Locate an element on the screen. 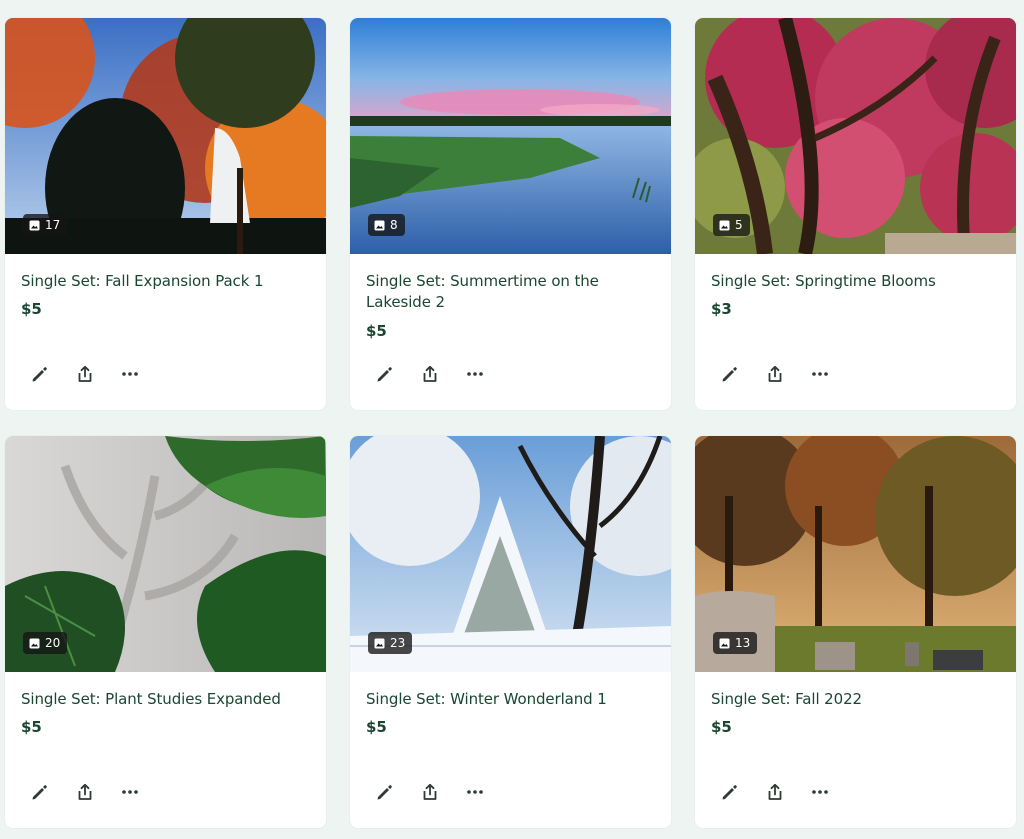  collection-card: 13 Single Set: Fall 2022 $5 is located at coordinates (855, 632).